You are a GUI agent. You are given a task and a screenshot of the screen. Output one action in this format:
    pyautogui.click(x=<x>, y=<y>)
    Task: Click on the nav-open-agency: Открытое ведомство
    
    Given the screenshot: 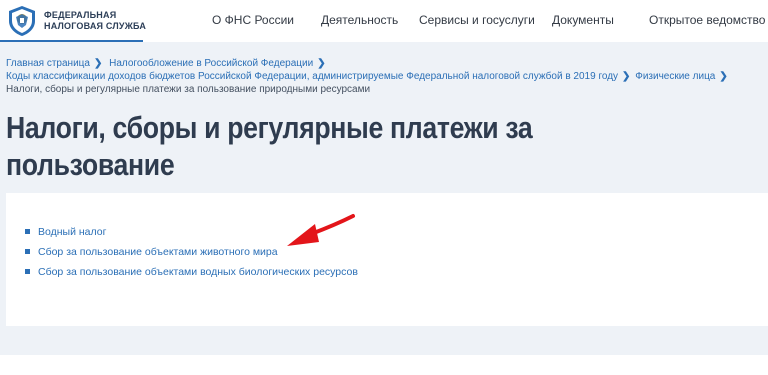 What is the action you would take?
    pyautogui.click(x=707, y=20)
    